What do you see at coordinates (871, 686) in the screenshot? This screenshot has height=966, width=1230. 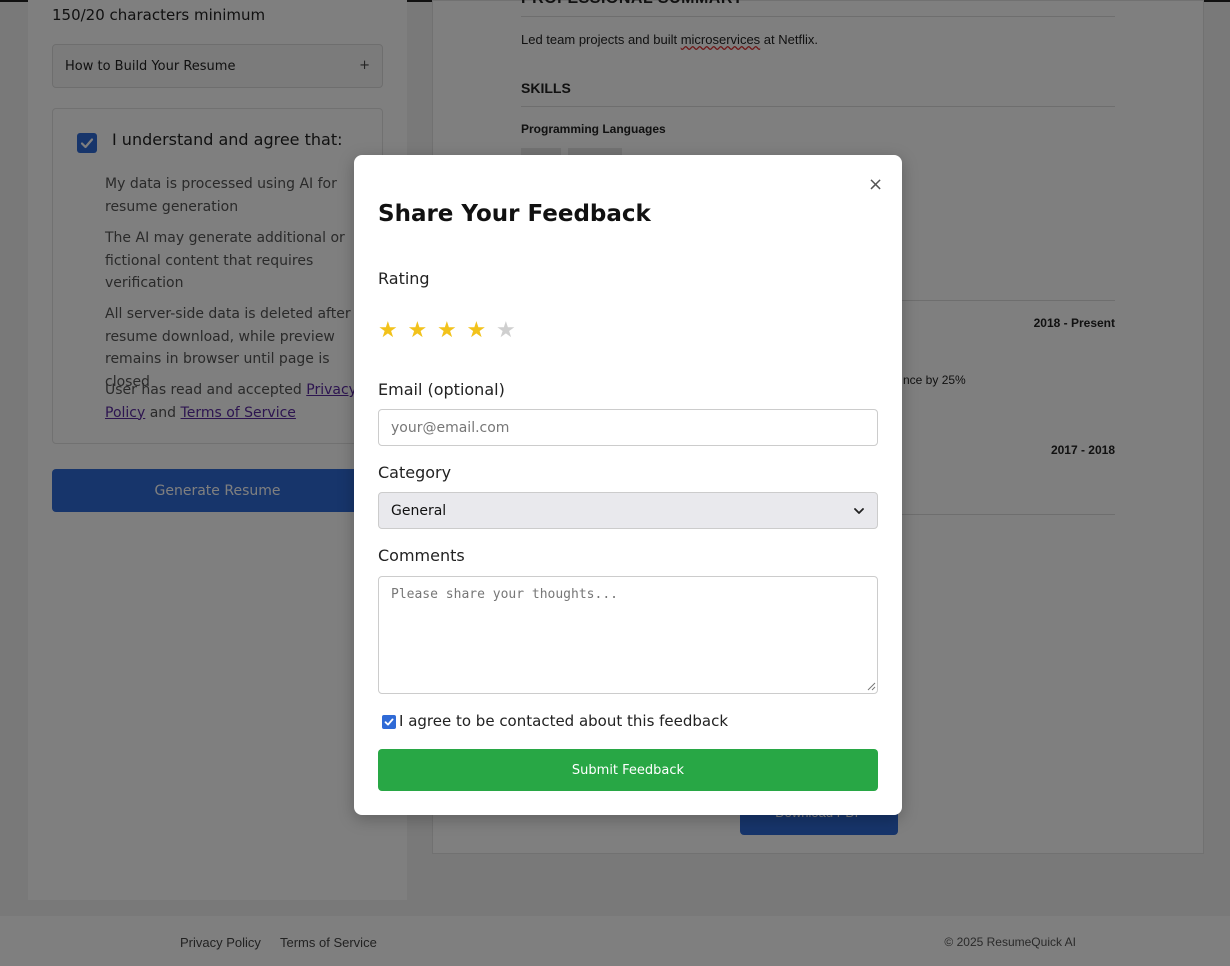 I see `resize-grip-icon` at bounding box center [871, 686].